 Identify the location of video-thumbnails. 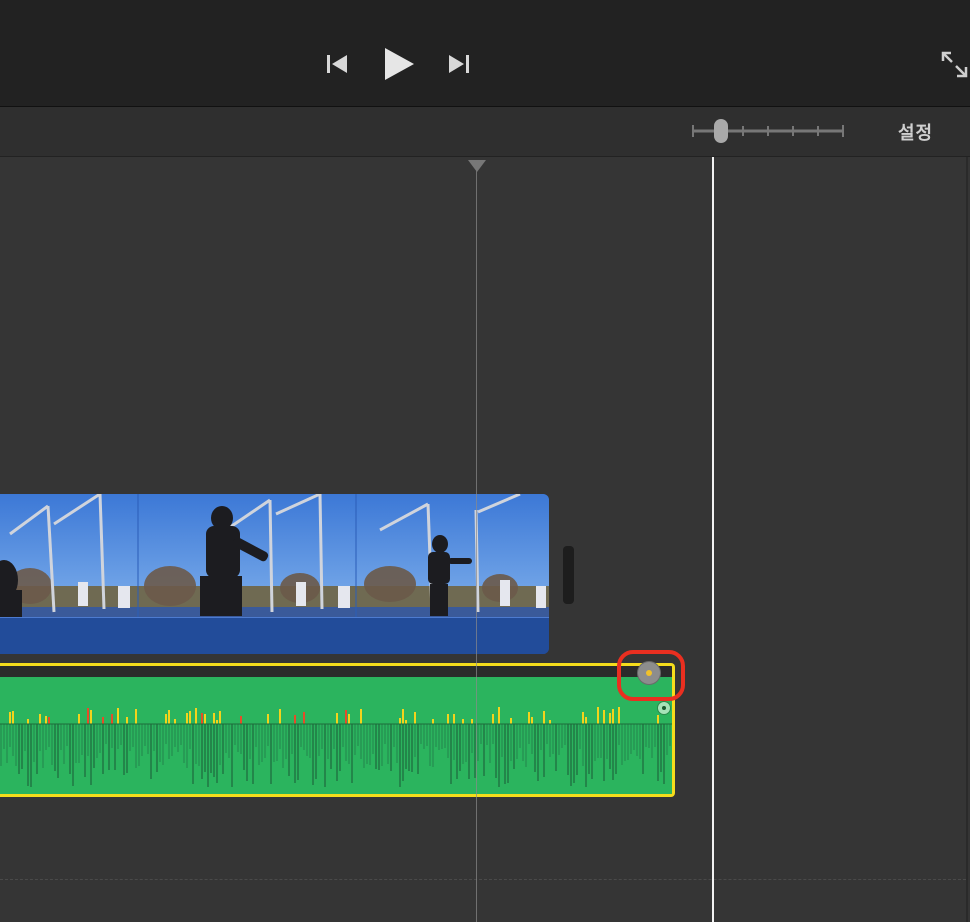
(274, 555).